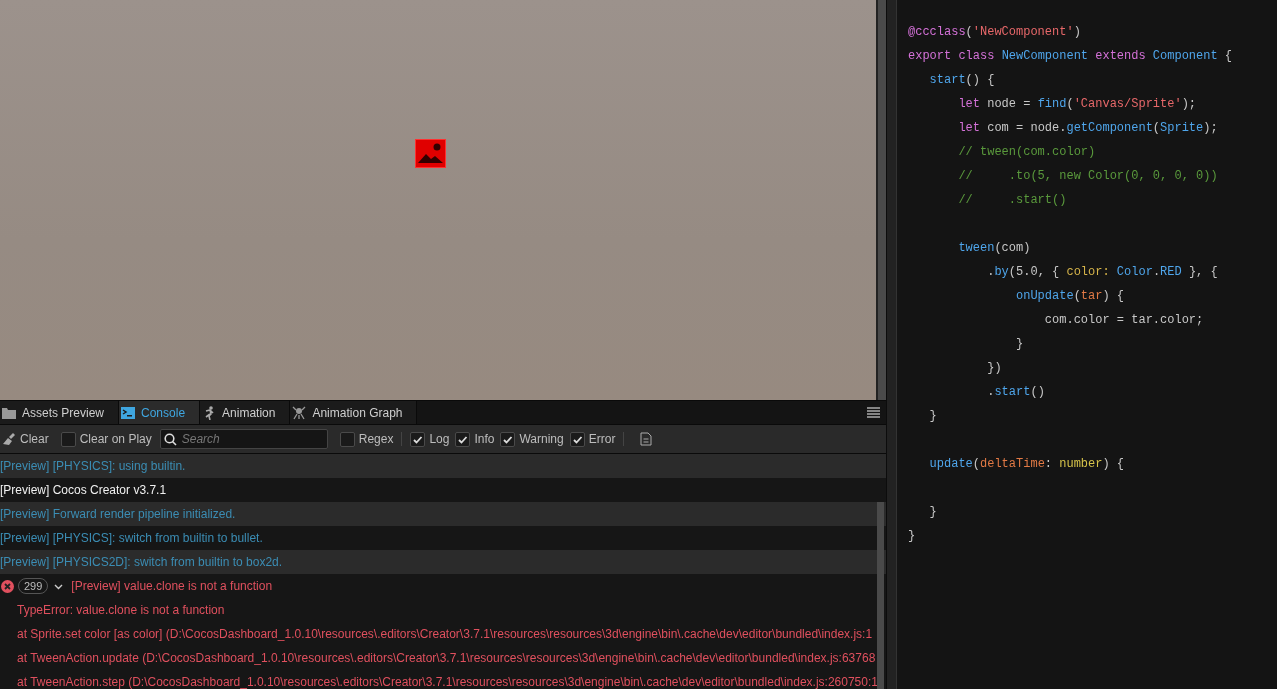 This screenshot has height=689, width=1277. I want to click on code-line: onUpdate(tar) {, so click(1070, 296).